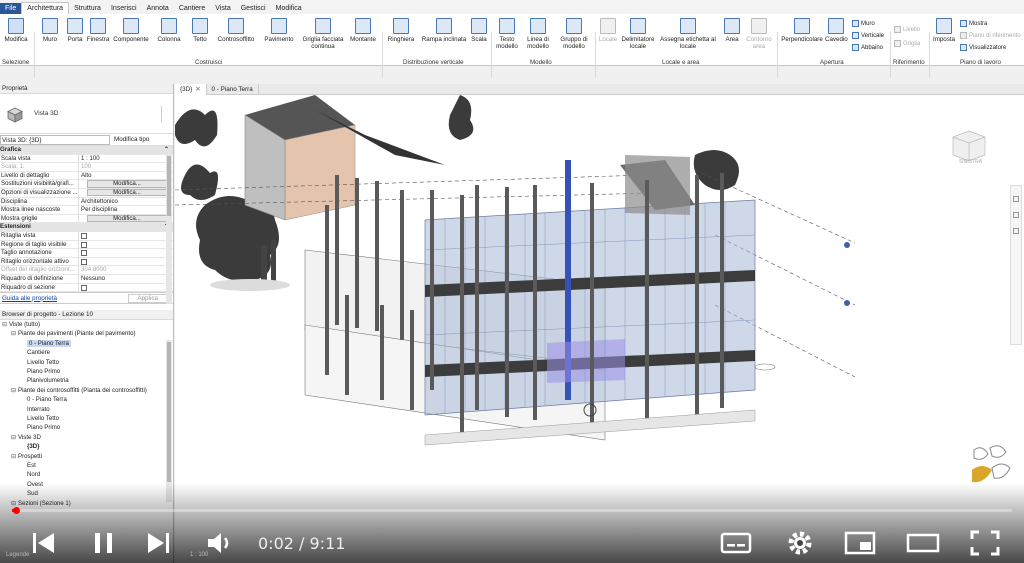  I want to click on tab-annota: Annota, so click(158, 8).